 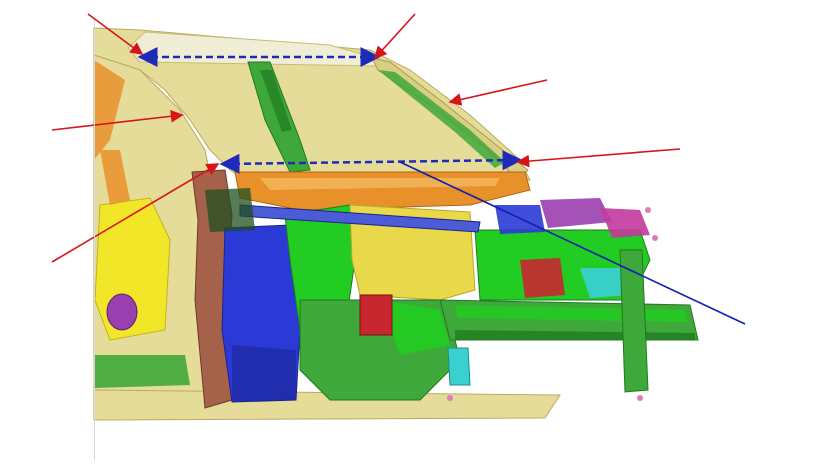 I want to click on red-bracket, so click(x=376, y=315).